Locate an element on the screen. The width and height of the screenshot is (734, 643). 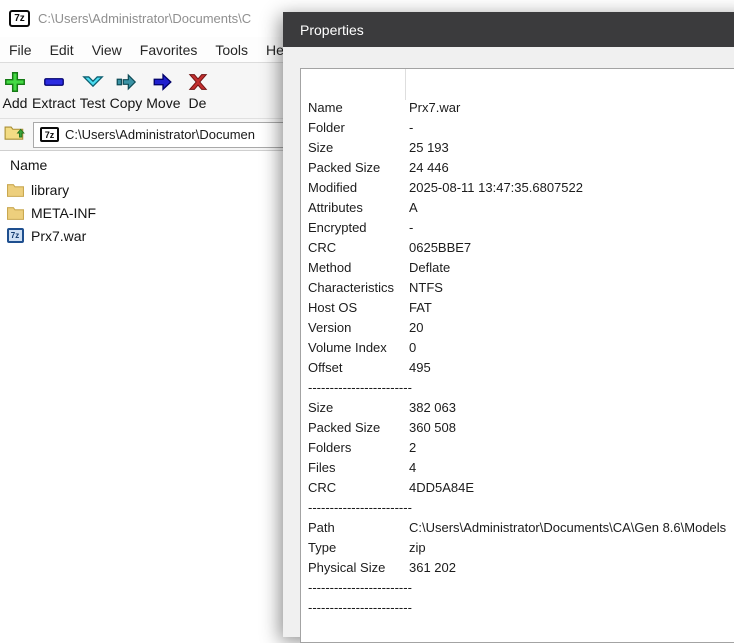
property-value: 20 is located at coordinates (416, 327).